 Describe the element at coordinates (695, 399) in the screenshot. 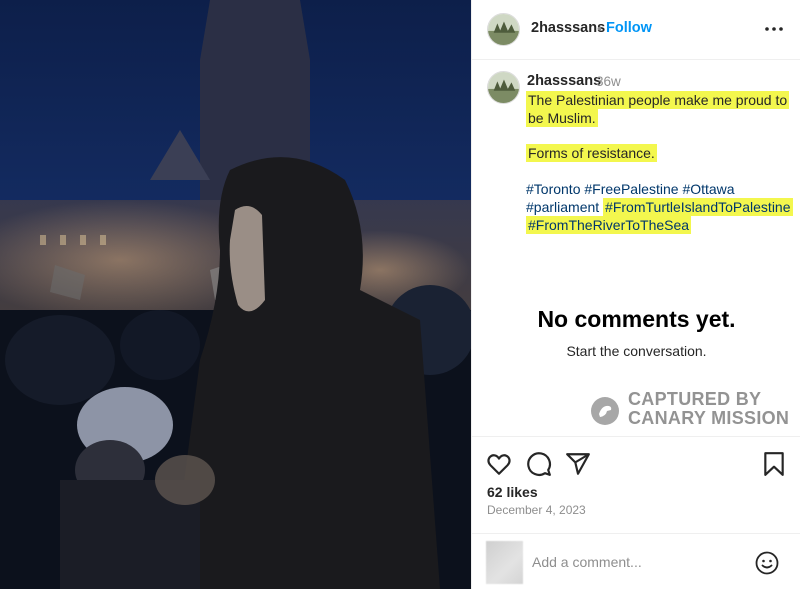

I see `watermark-line: CAPTURED BY` at that location.